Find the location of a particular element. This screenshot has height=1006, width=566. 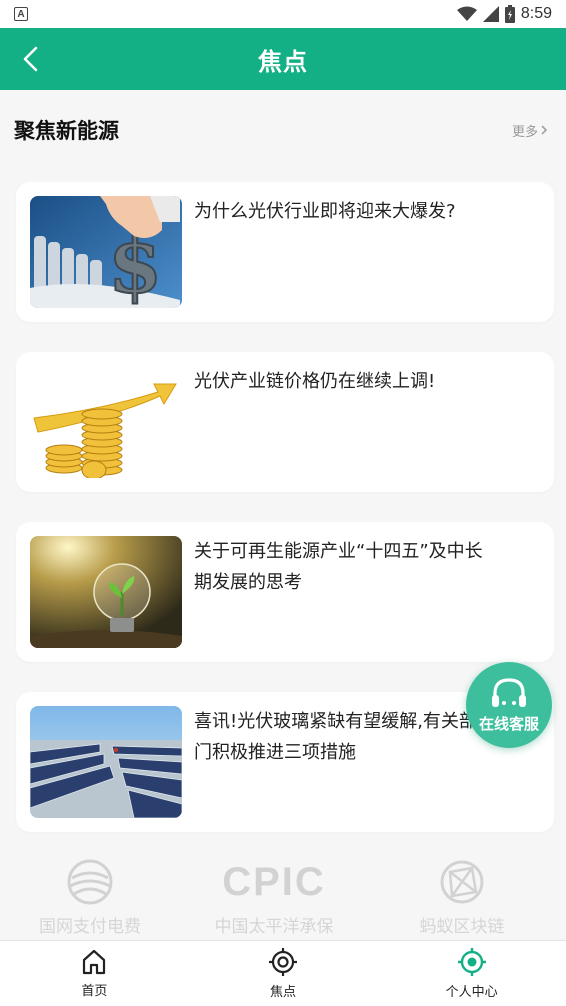

app-header: 焦点 is located at coordinates (283, 59).